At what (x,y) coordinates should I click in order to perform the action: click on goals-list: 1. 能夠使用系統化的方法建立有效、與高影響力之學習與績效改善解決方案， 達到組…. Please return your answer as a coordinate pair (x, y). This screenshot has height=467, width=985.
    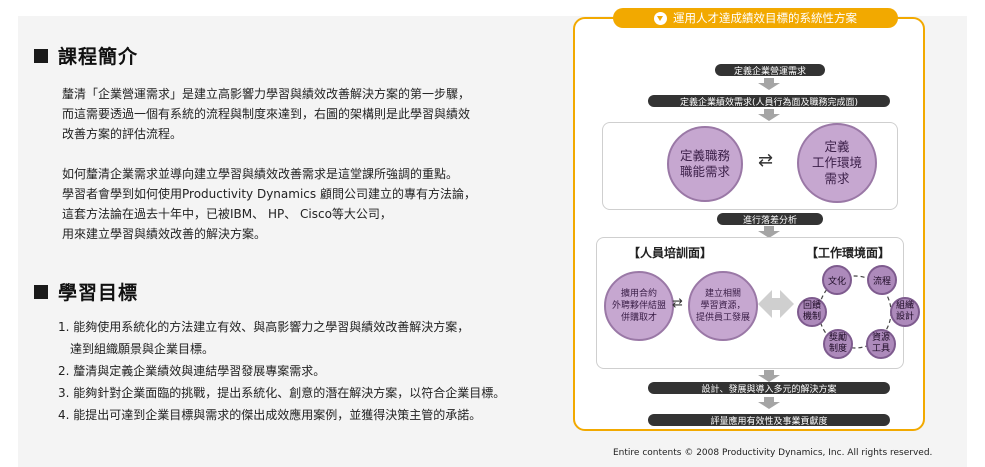
    Looking at the image, I should click on (281, 371).